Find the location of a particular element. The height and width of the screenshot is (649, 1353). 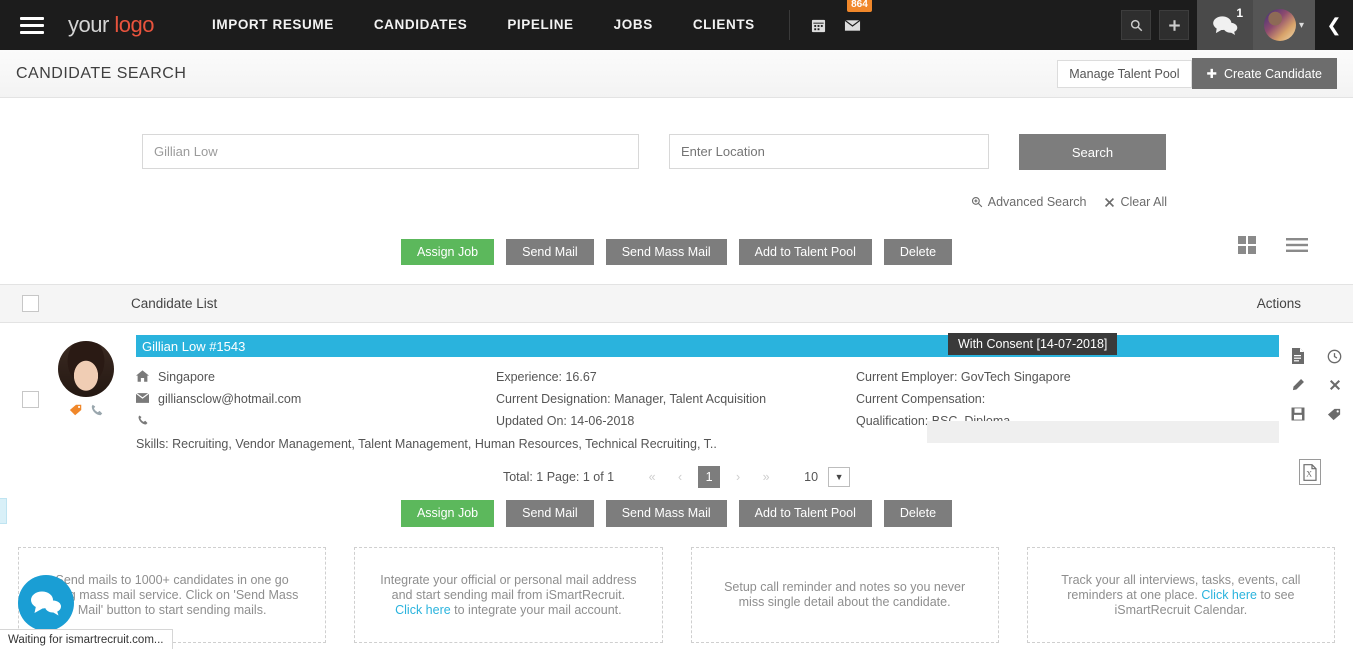

select-all-checkbox is located at coordinates (30, 303).